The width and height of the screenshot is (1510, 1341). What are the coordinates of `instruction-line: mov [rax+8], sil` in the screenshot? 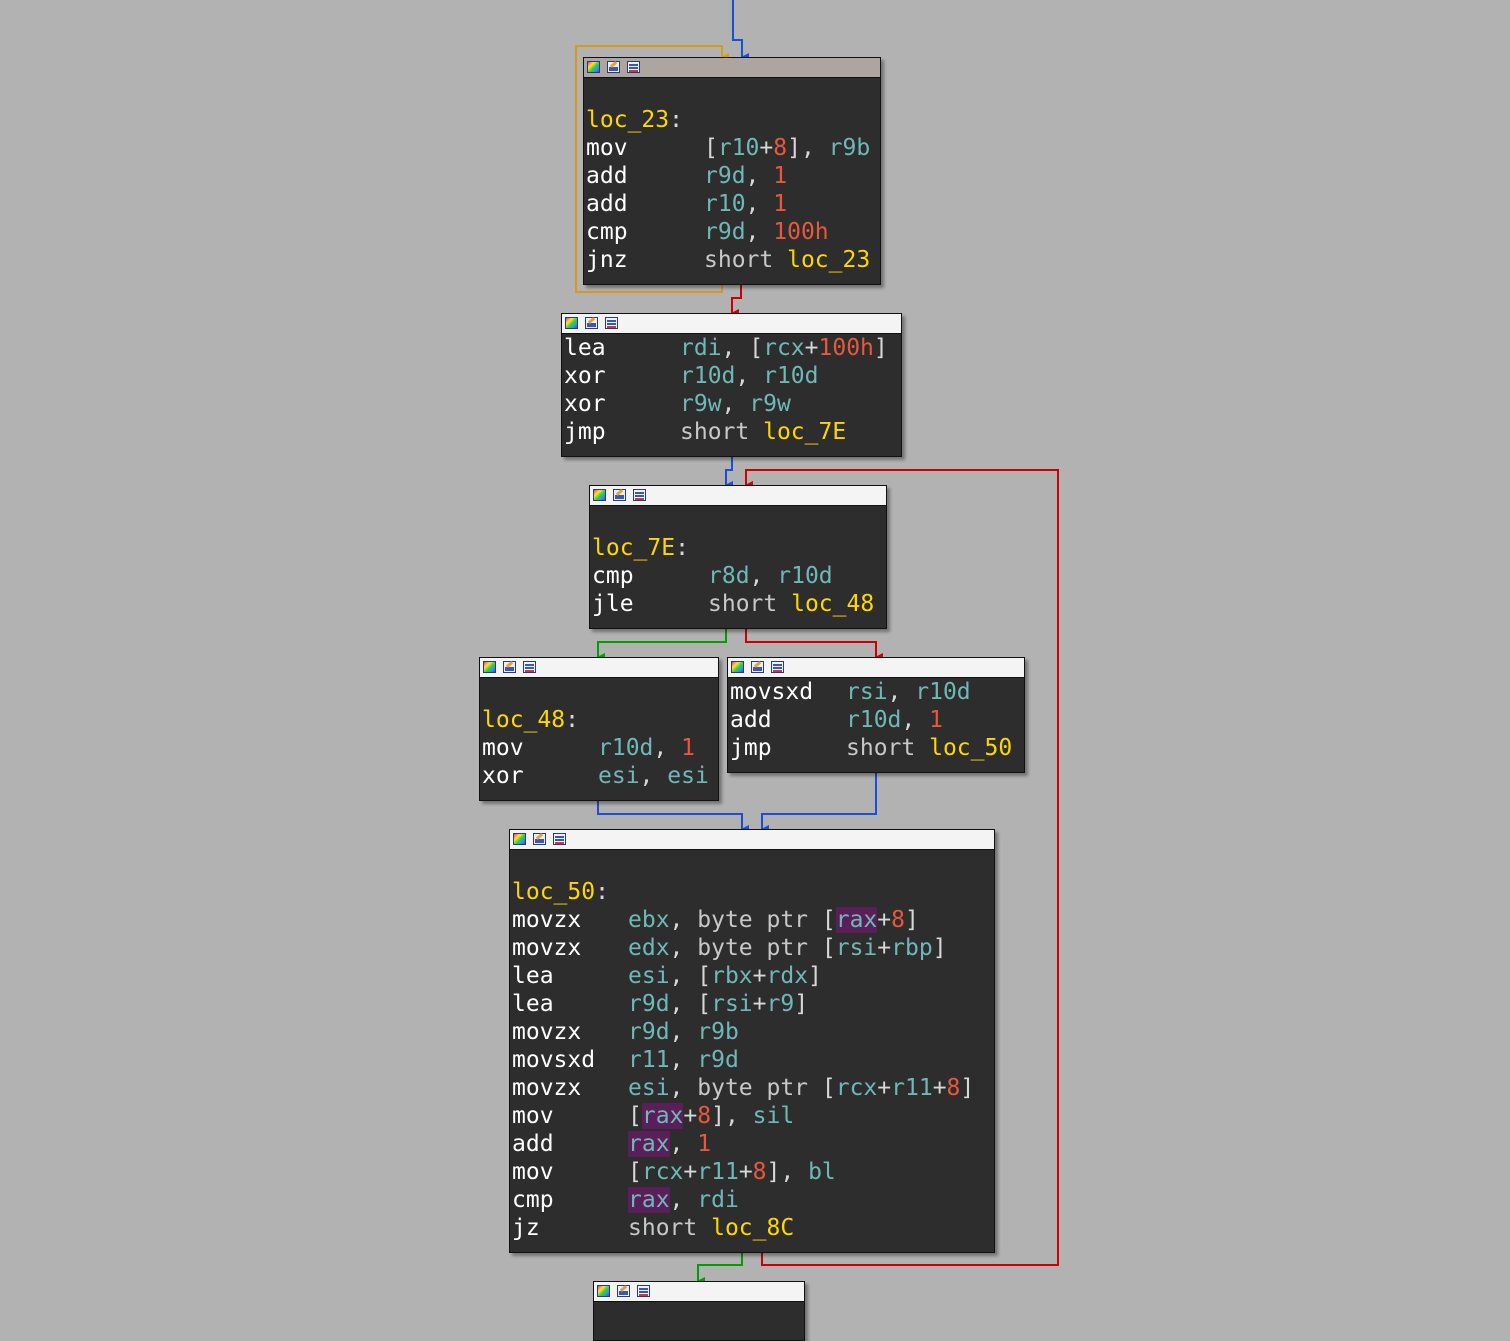 It's located at (753, 1116).